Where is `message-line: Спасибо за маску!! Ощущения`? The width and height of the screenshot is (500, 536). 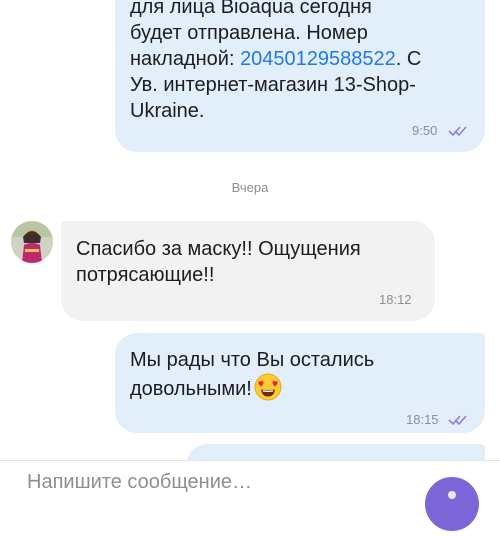 message-line: Спасибо за маску!! Ощущения is located at coordinates (218, 249).